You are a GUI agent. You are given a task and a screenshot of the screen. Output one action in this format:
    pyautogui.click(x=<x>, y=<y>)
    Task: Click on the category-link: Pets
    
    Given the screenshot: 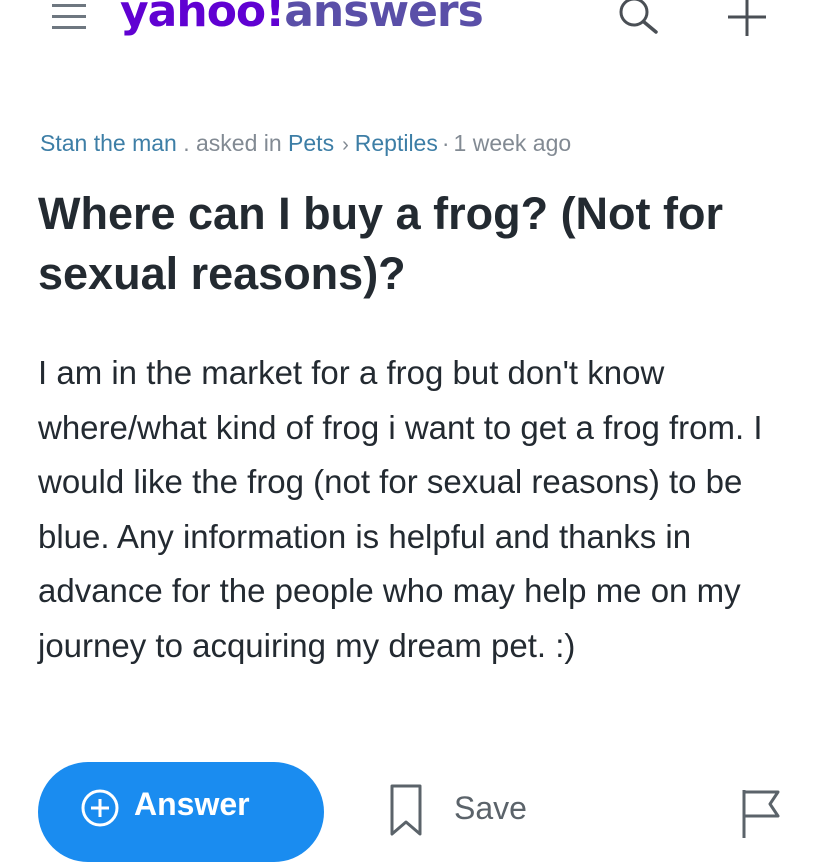 What is the action you would take?
    pyautogui.click(x=311, y=143)
    